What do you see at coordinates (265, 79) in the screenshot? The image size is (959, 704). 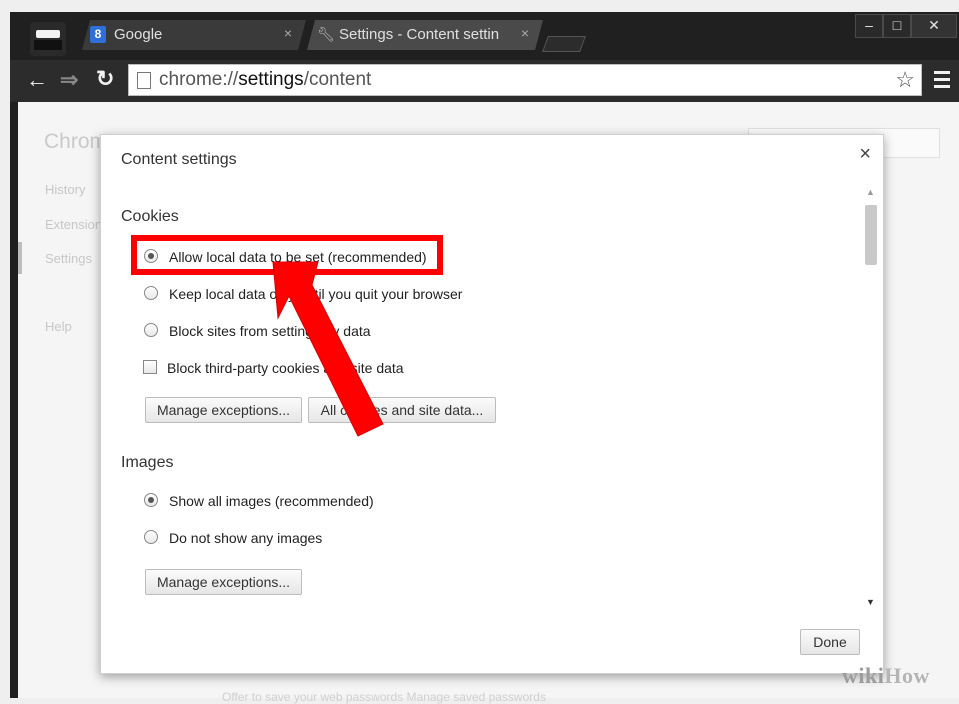 I see `url-text: chrome://settings/content` at bounding box center [265, 79].